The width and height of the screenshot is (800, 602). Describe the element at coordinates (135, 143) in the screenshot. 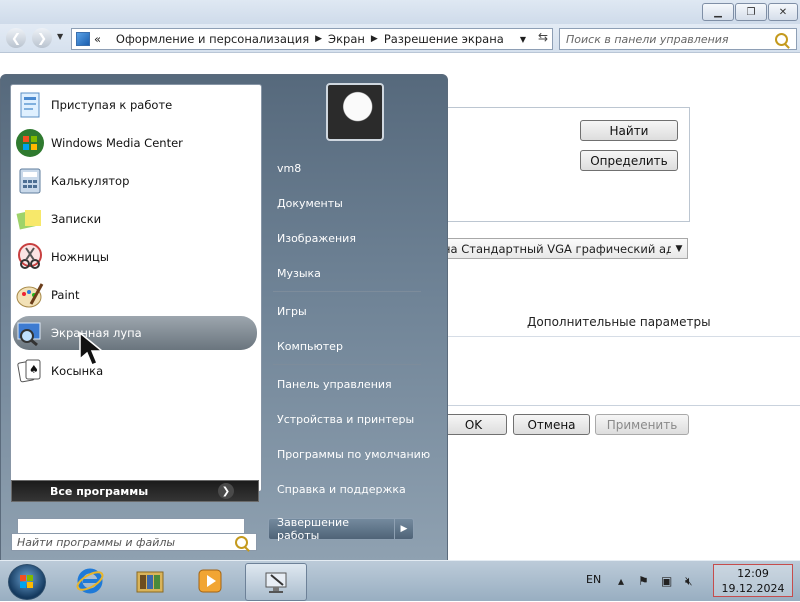

I see `pinned-item-media-center: Windows Media Center` at that location.